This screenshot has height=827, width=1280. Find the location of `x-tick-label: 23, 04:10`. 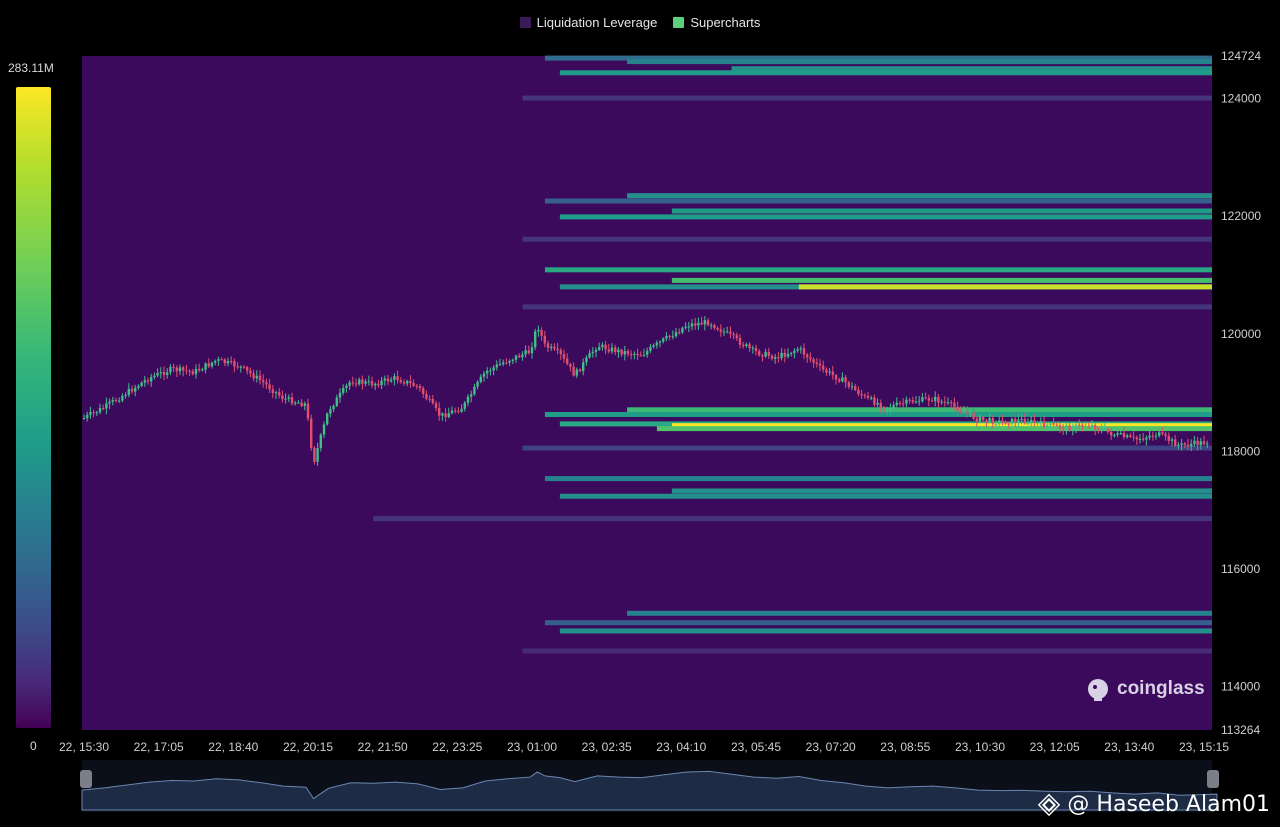

x-tick-label: 23, 04:10 is located at coordinates (681, 747).